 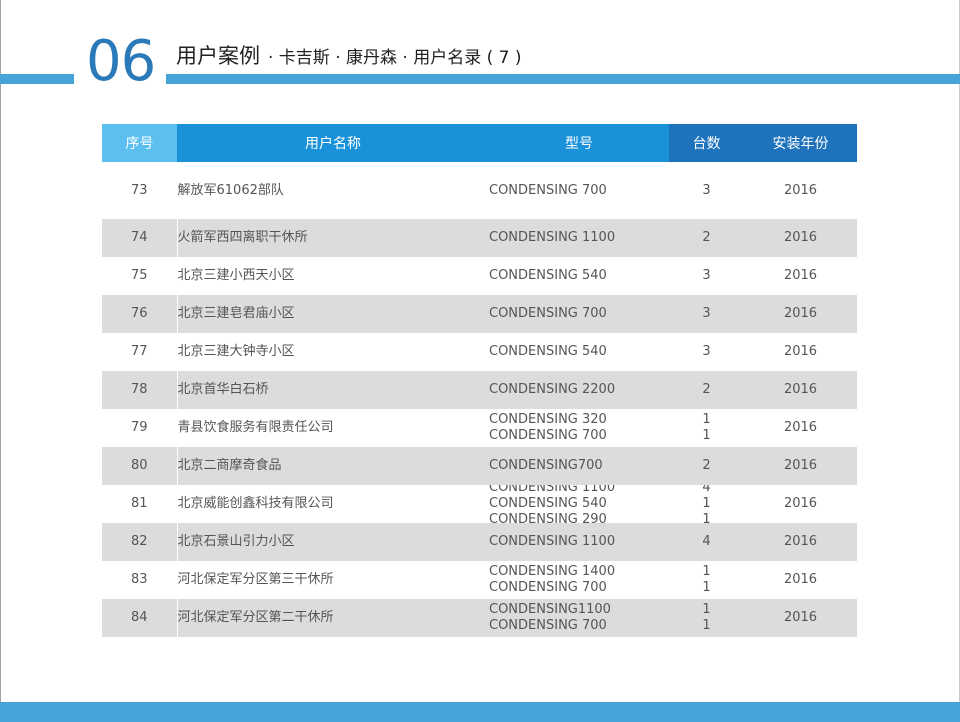 I want to click on model-entry: CONDENSING 1400, so click(x=552, y=571).